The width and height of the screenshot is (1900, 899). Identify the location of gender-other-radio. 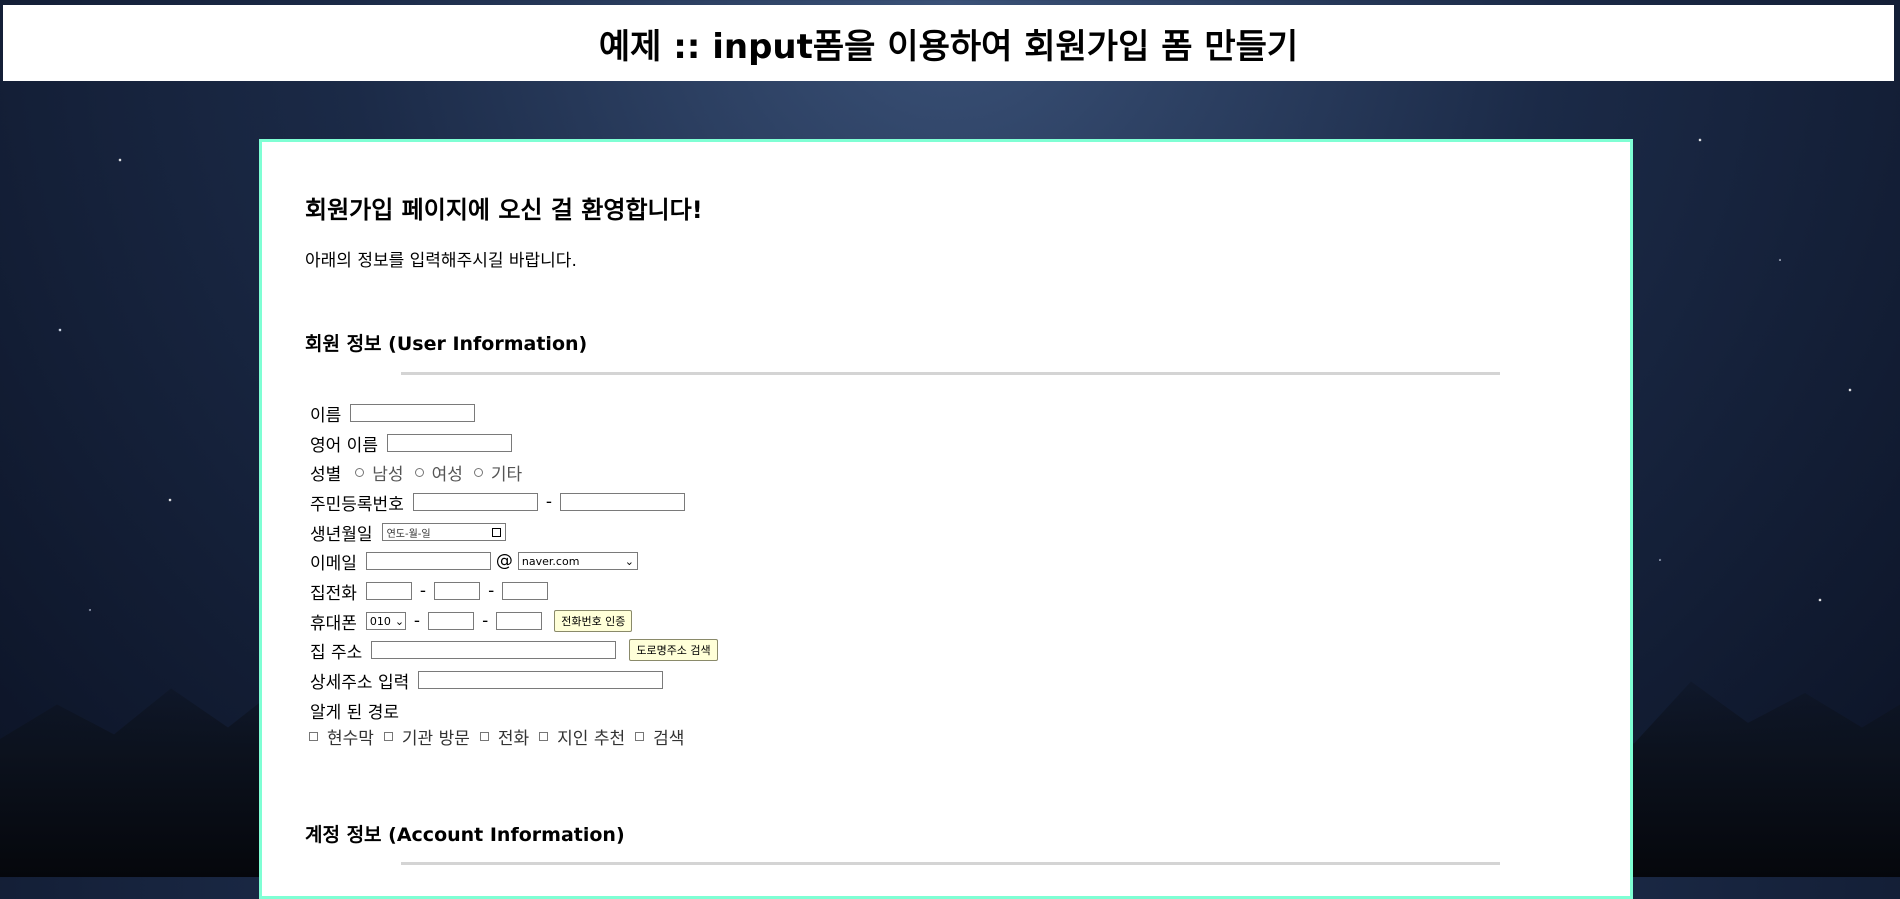
(478, 472).